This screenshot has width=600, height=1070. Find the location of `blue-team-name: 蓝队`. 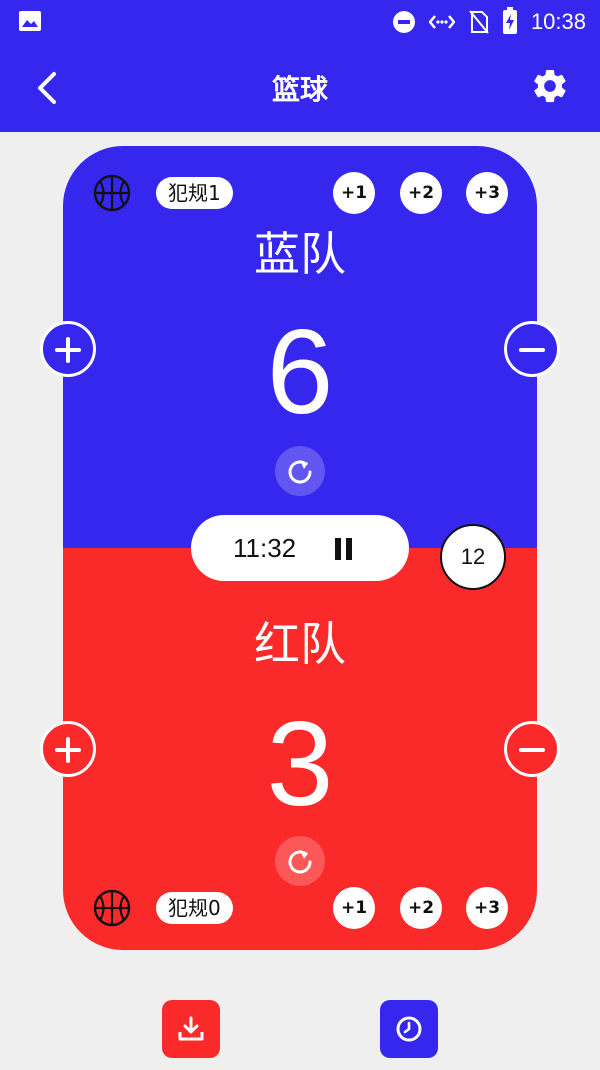

blue-team-name: 蓝队 is located at coordinates (300, 254).